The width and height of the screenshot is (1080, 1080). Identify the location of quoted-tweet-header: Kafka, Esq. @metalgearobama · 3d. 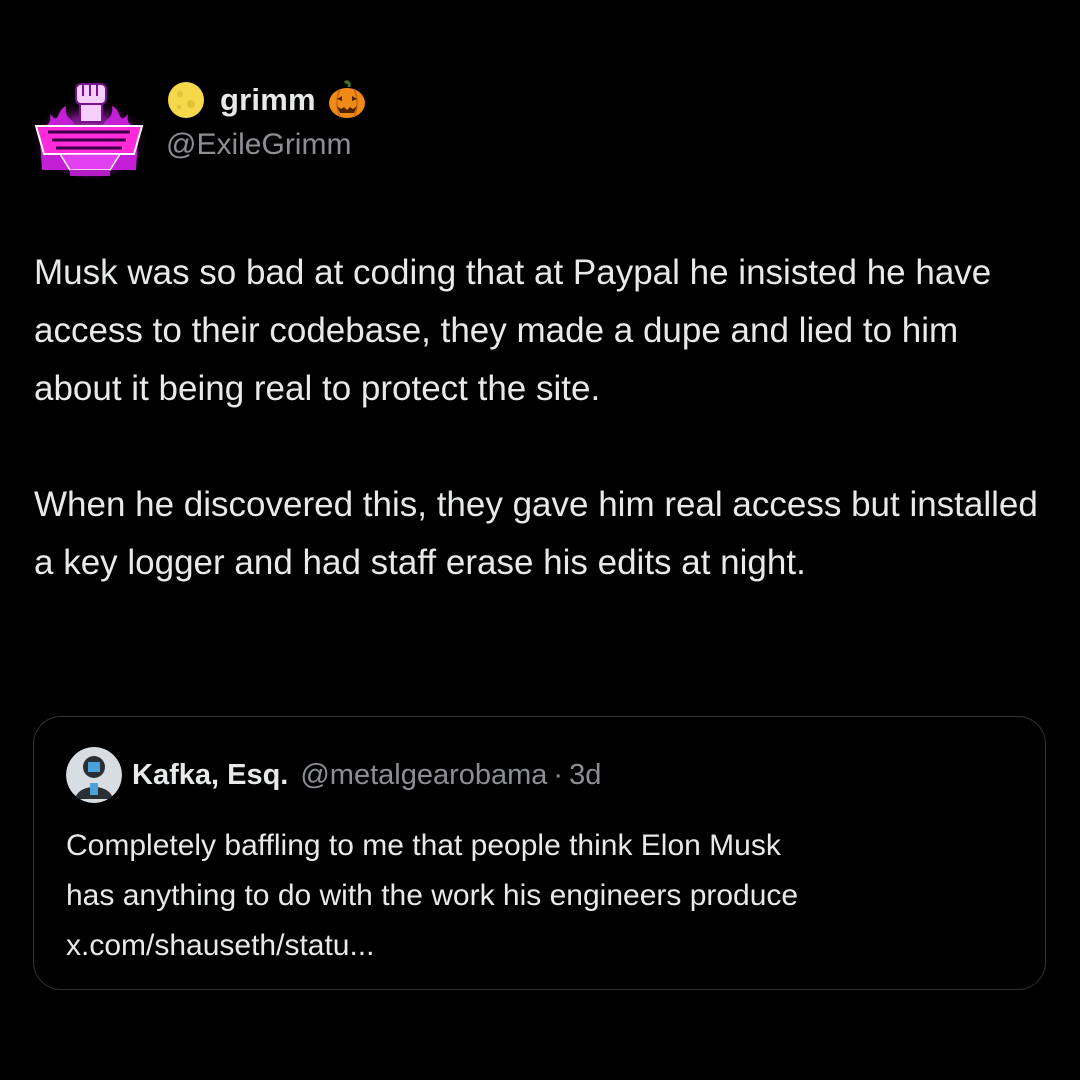
(333, 775).